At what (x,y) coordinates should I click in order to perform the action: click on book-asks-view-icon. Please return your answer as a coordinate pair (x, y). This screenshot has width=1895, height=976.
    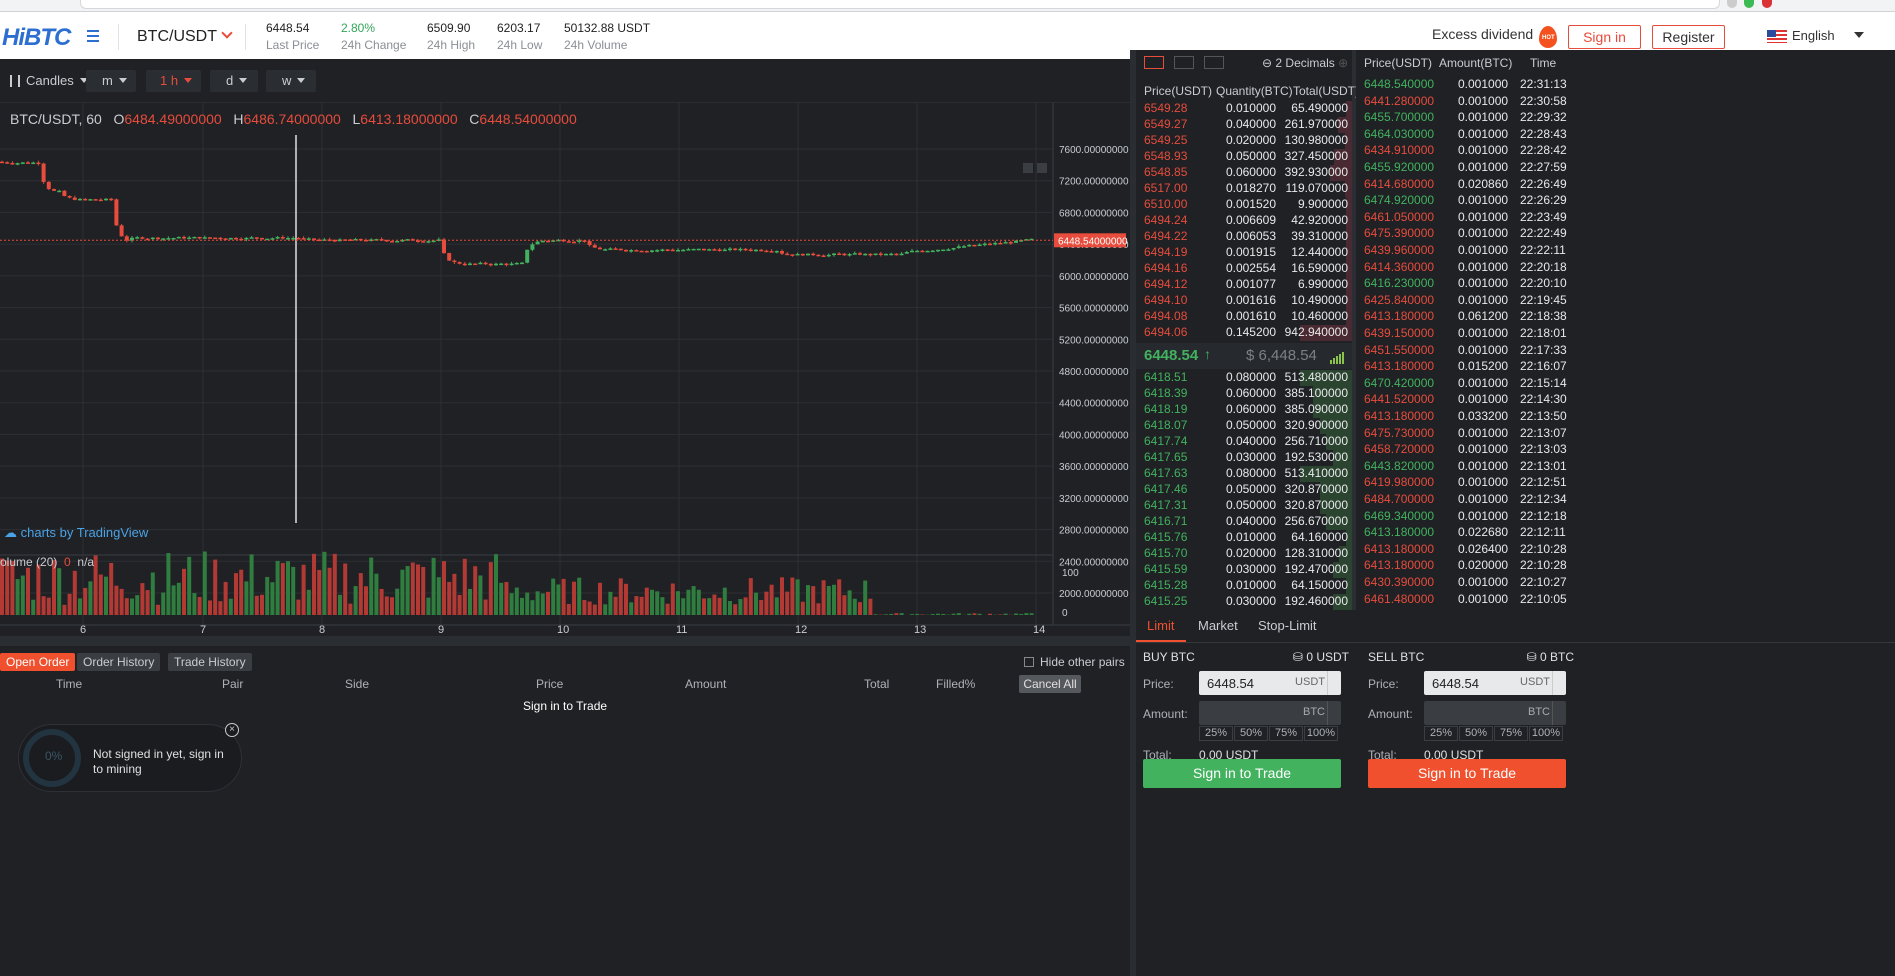
    Looking at the image, I should click on (1214, 62).